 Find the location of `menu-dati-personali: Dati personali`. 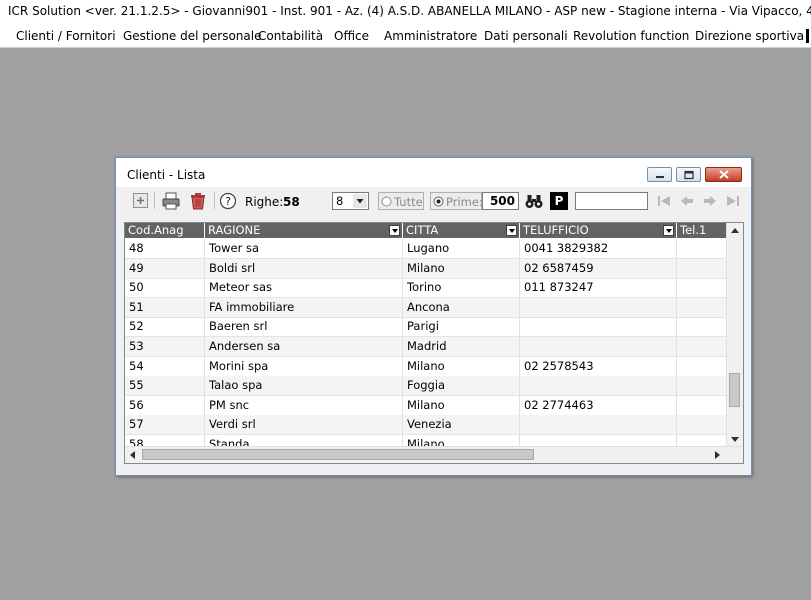

menu-dati-personali: Dati personali is located at coordinates (526, 36).